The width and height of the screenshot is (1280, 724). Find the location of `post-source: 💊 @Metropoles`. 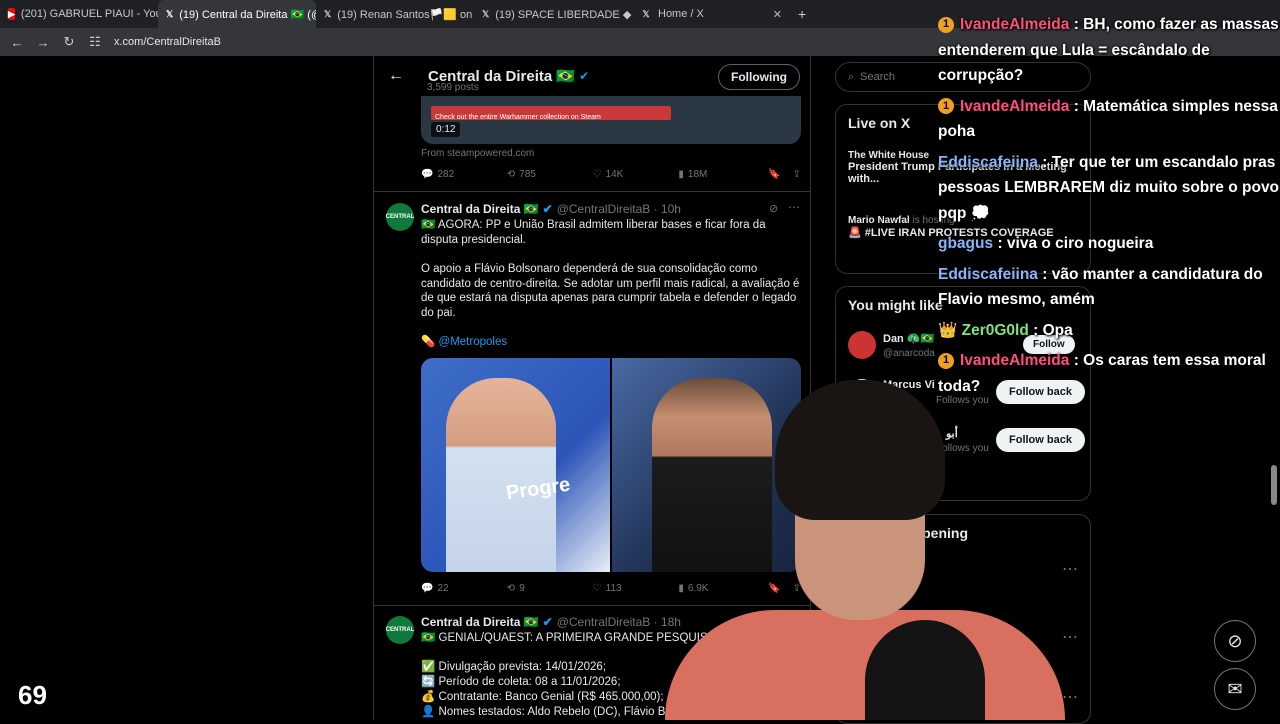

post-source: 💊 @Metropoles is located at coordinates (464, 342).